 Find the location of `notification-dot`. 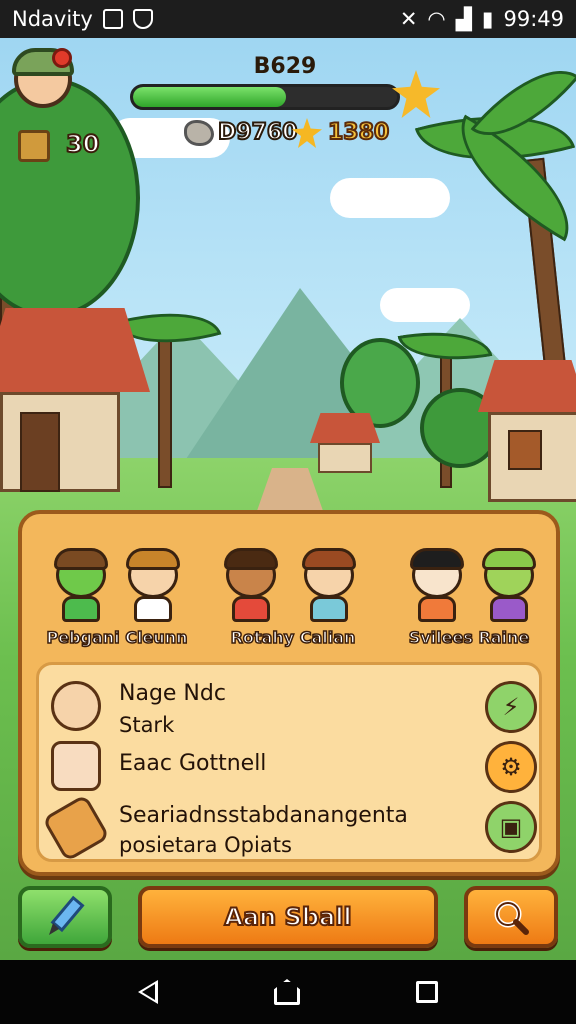

notification-dot is located at coordinates (62, 58).